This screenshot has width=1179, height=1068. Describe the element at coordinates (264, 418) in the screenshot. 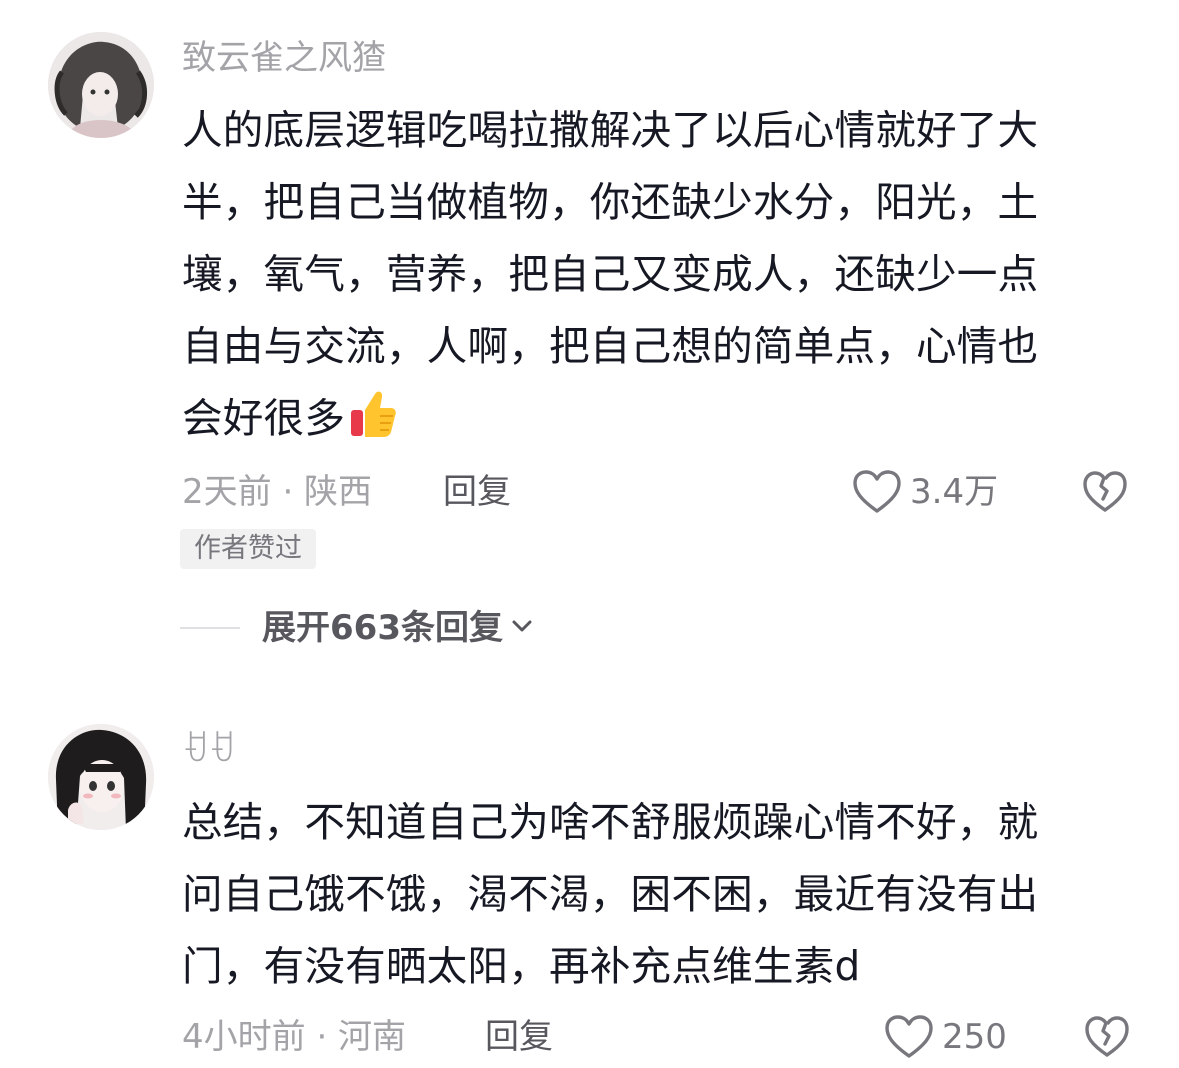

I see `comment-line: 会好很多` at that location.